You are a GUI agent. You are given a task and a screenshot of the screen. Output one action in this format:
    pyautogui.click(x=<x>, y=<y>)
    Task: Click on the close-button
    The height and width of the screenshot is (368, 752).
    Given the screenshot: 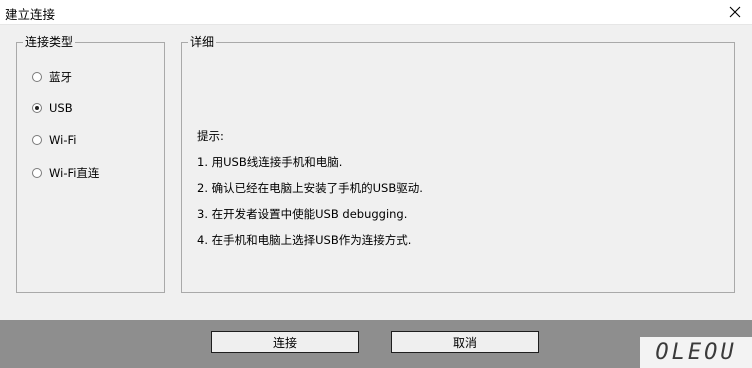 What is the action you would take?
    pyautogui.click(x=735, y=12)
    